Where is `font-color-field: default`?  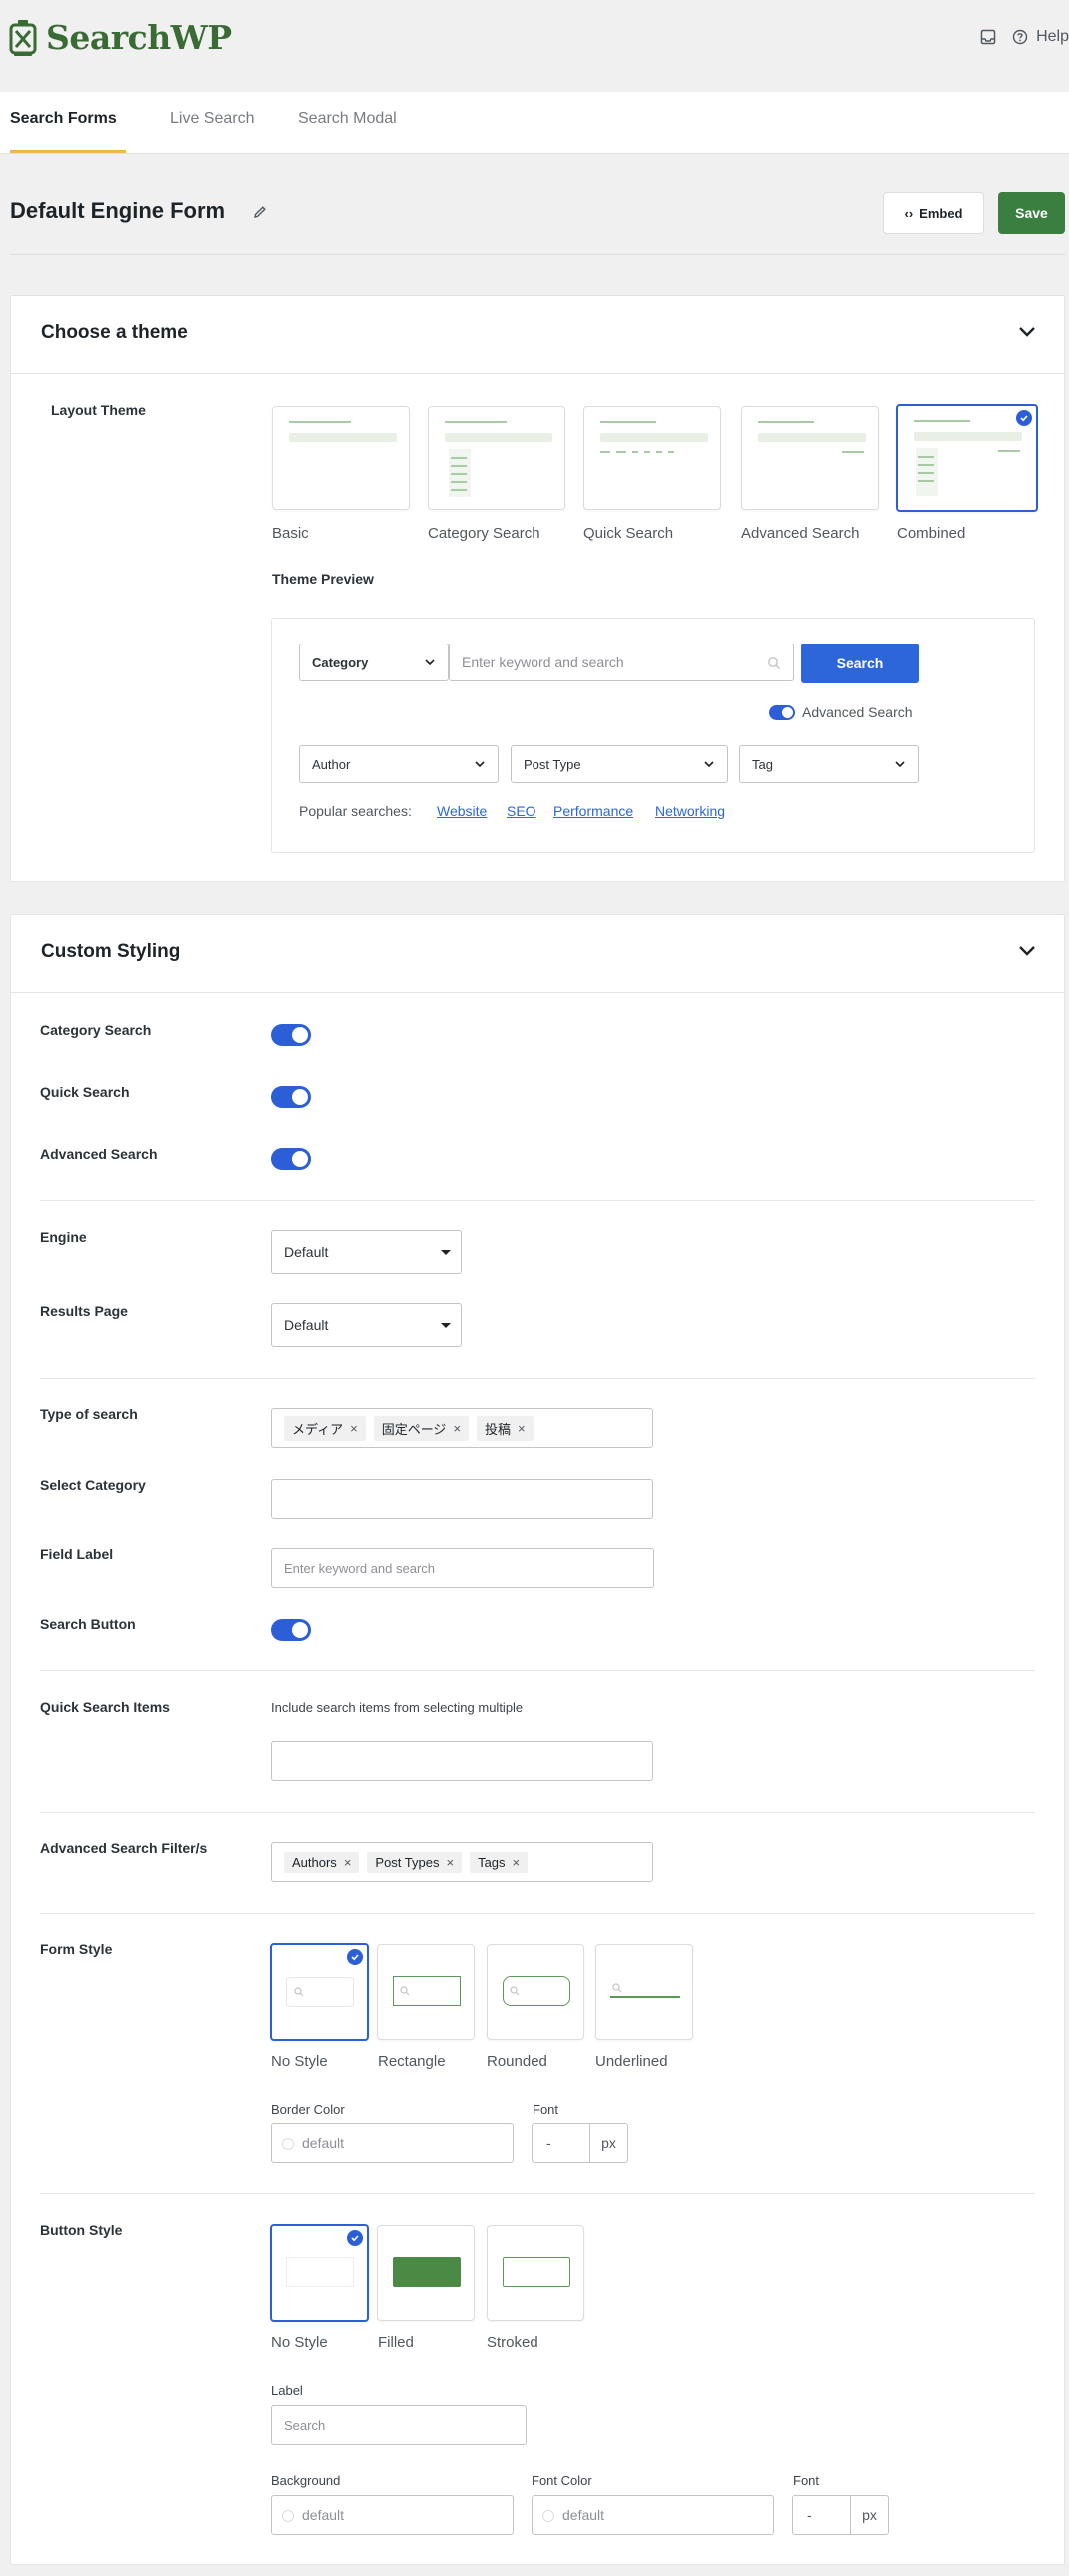 font-color-field: default is located at coordinates (653, 2515).